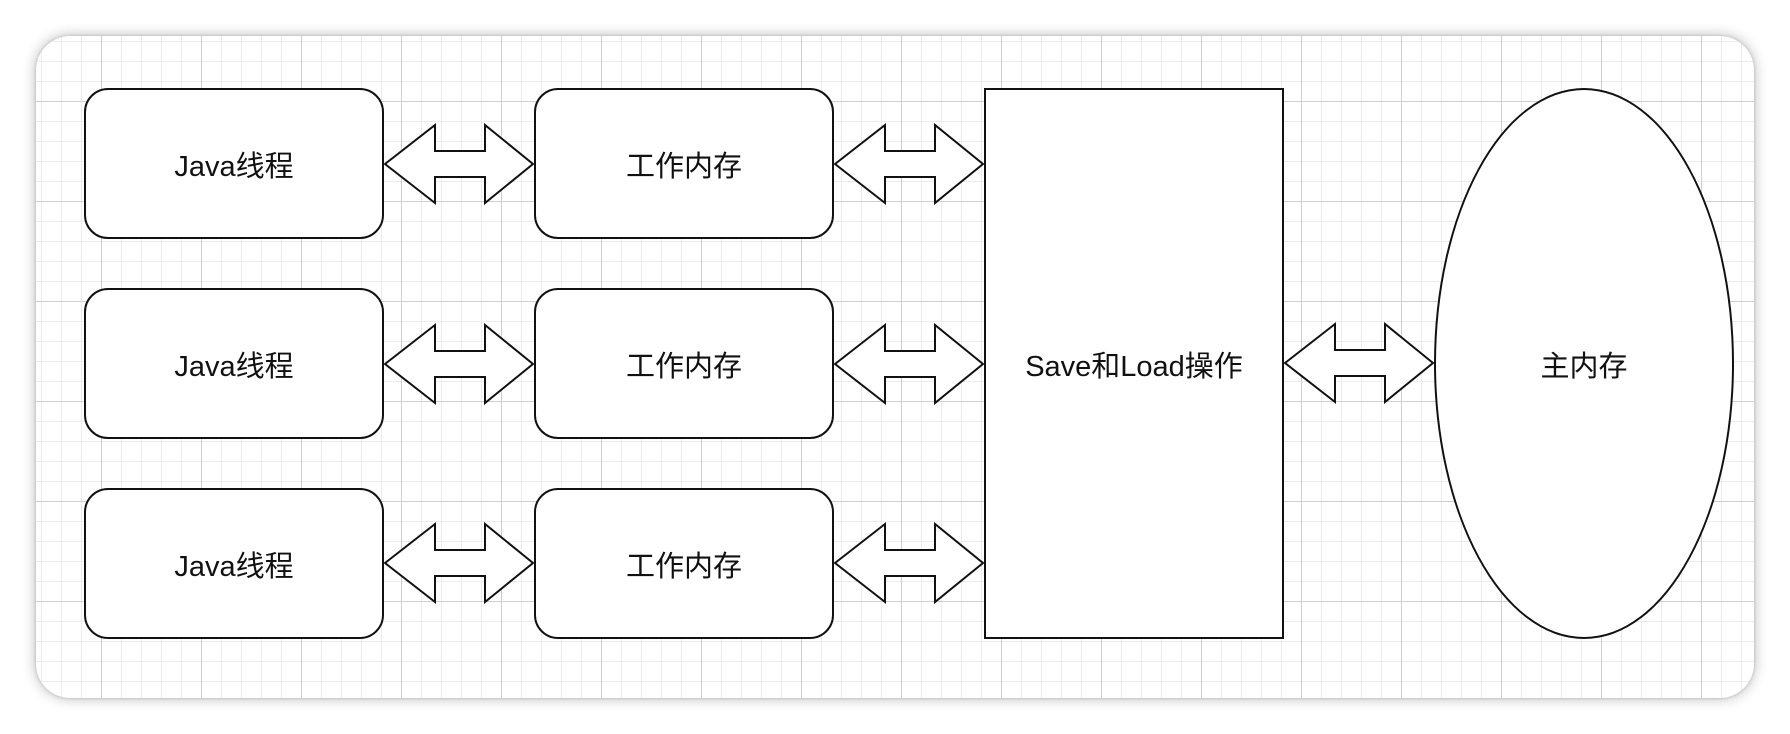 The width and height of the screenshot is (1790, 734). Describe the element at coordinates (459, 563) in the screenshot. I see `double-arrow-thread3-wmem3` at that location.